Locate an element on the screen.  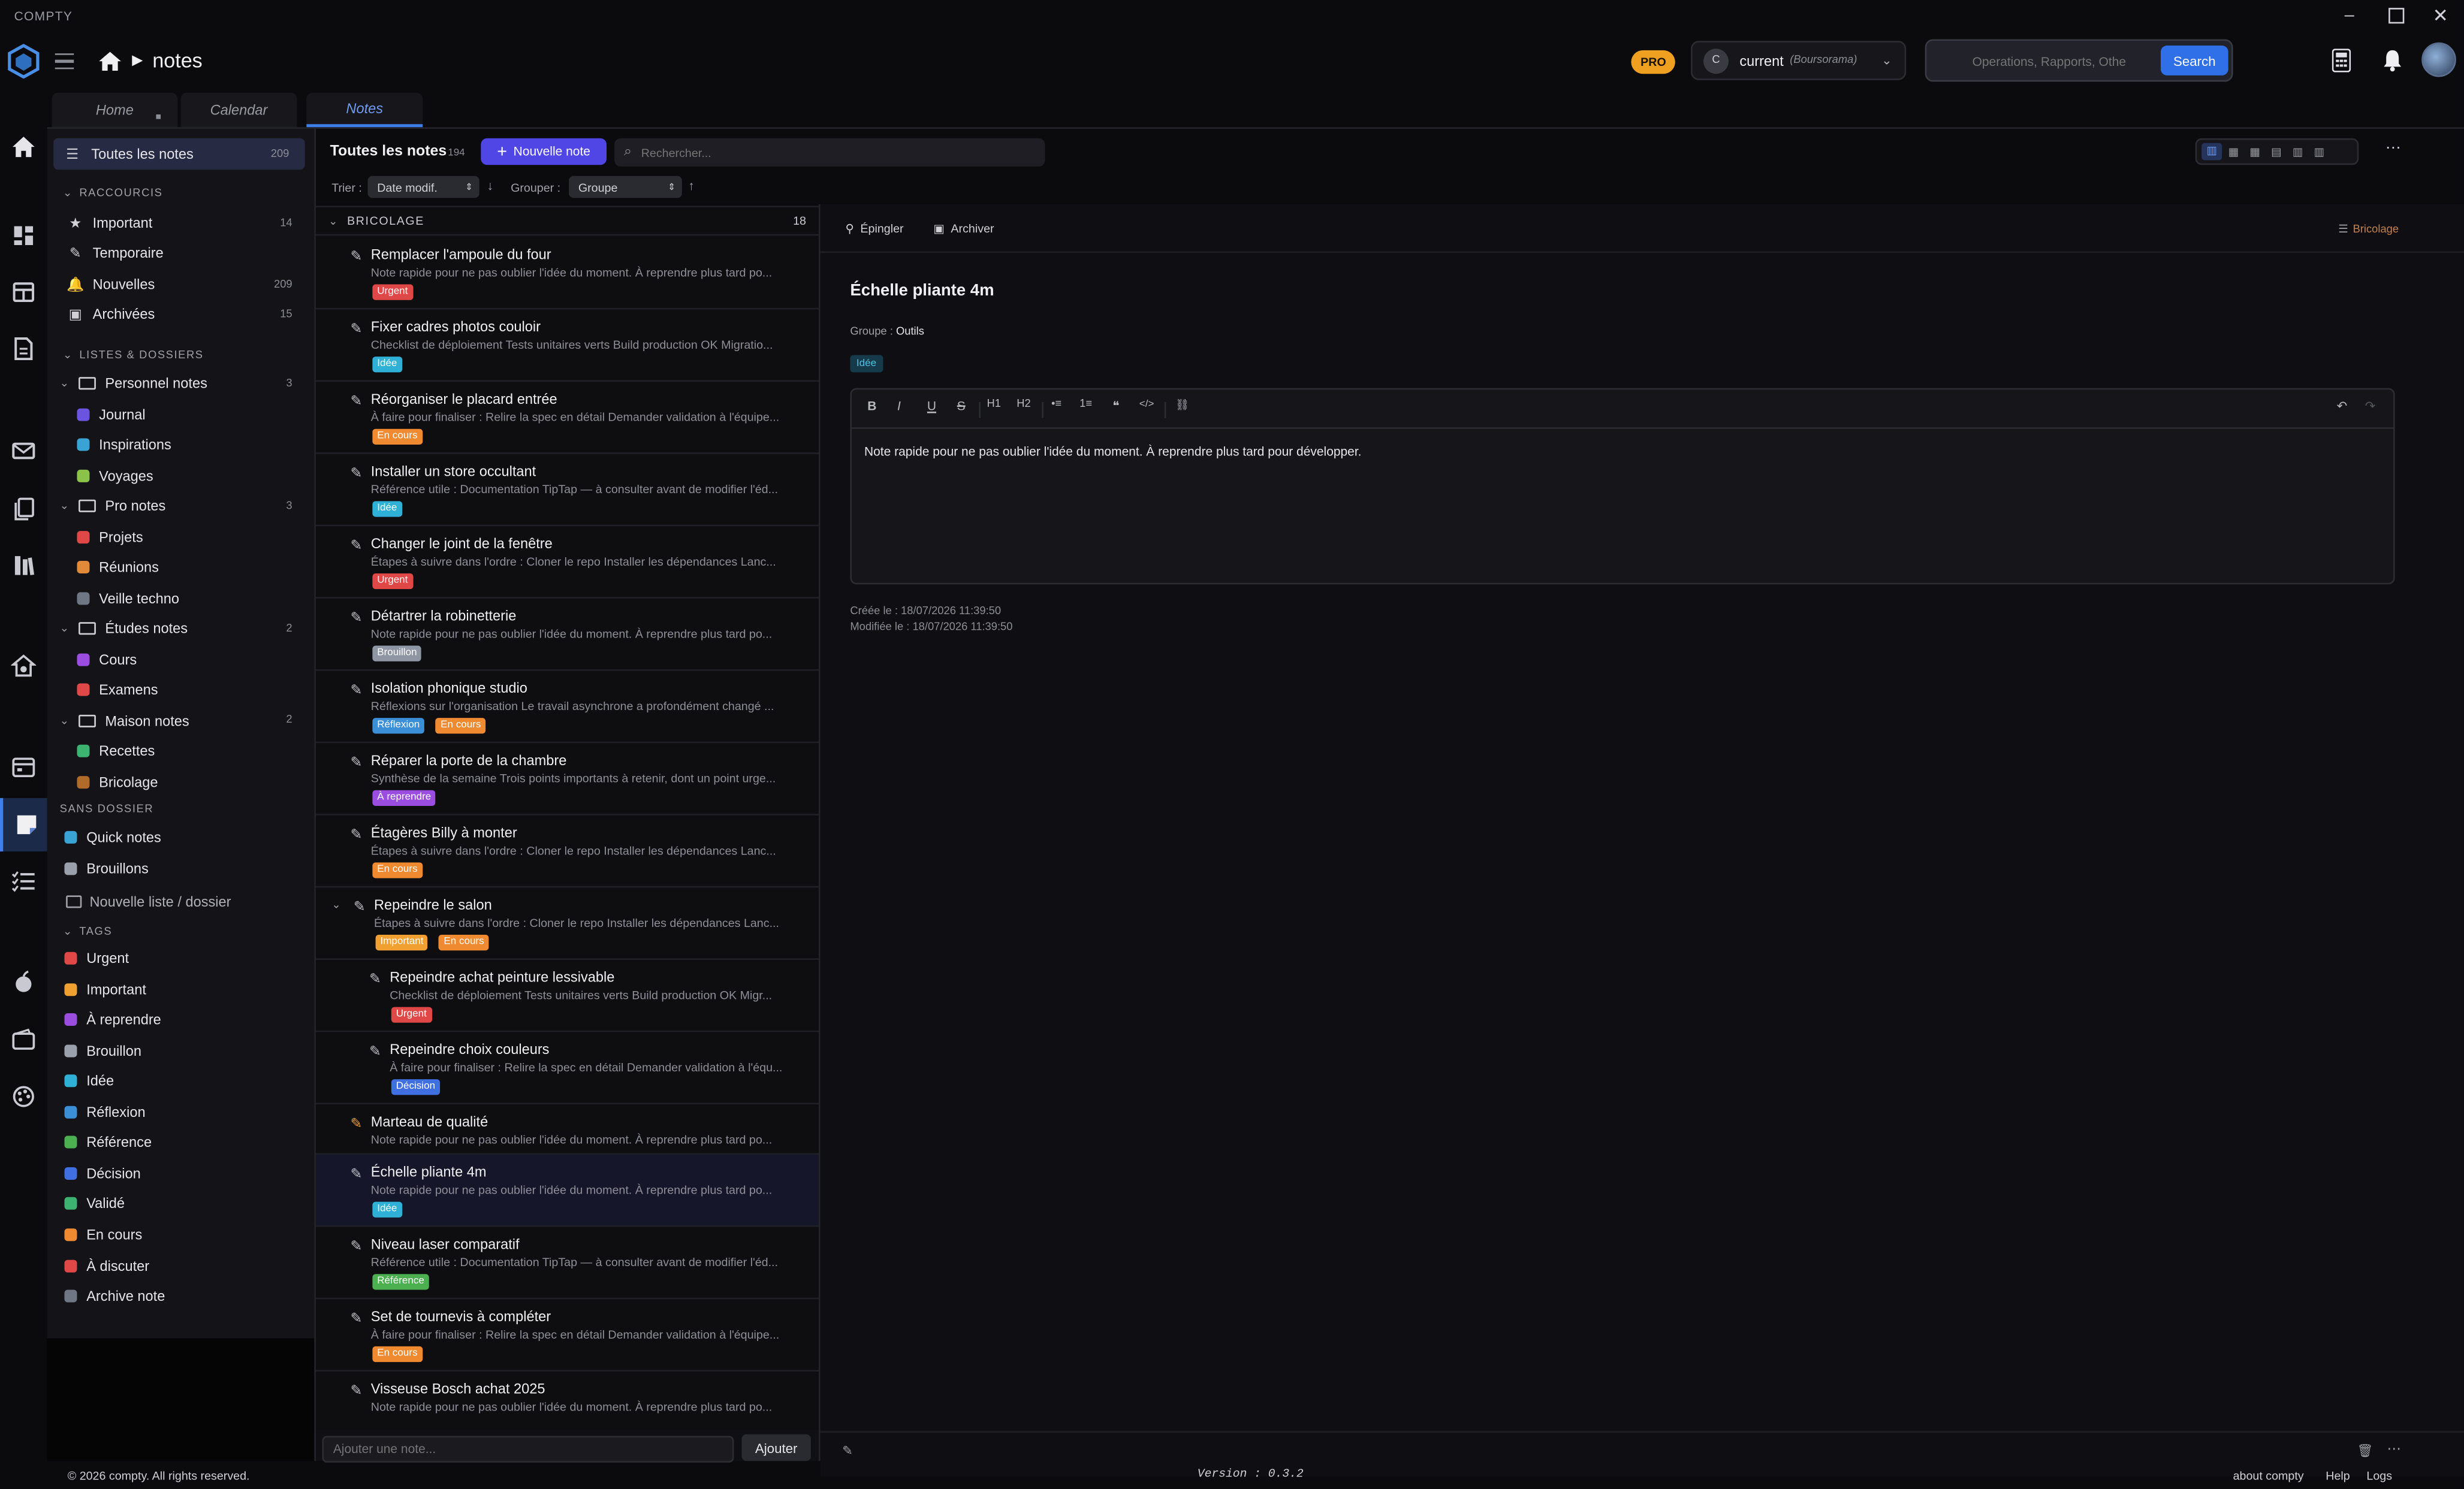
layout-1-icon: ▥ is located at coordinates (2211, 152).